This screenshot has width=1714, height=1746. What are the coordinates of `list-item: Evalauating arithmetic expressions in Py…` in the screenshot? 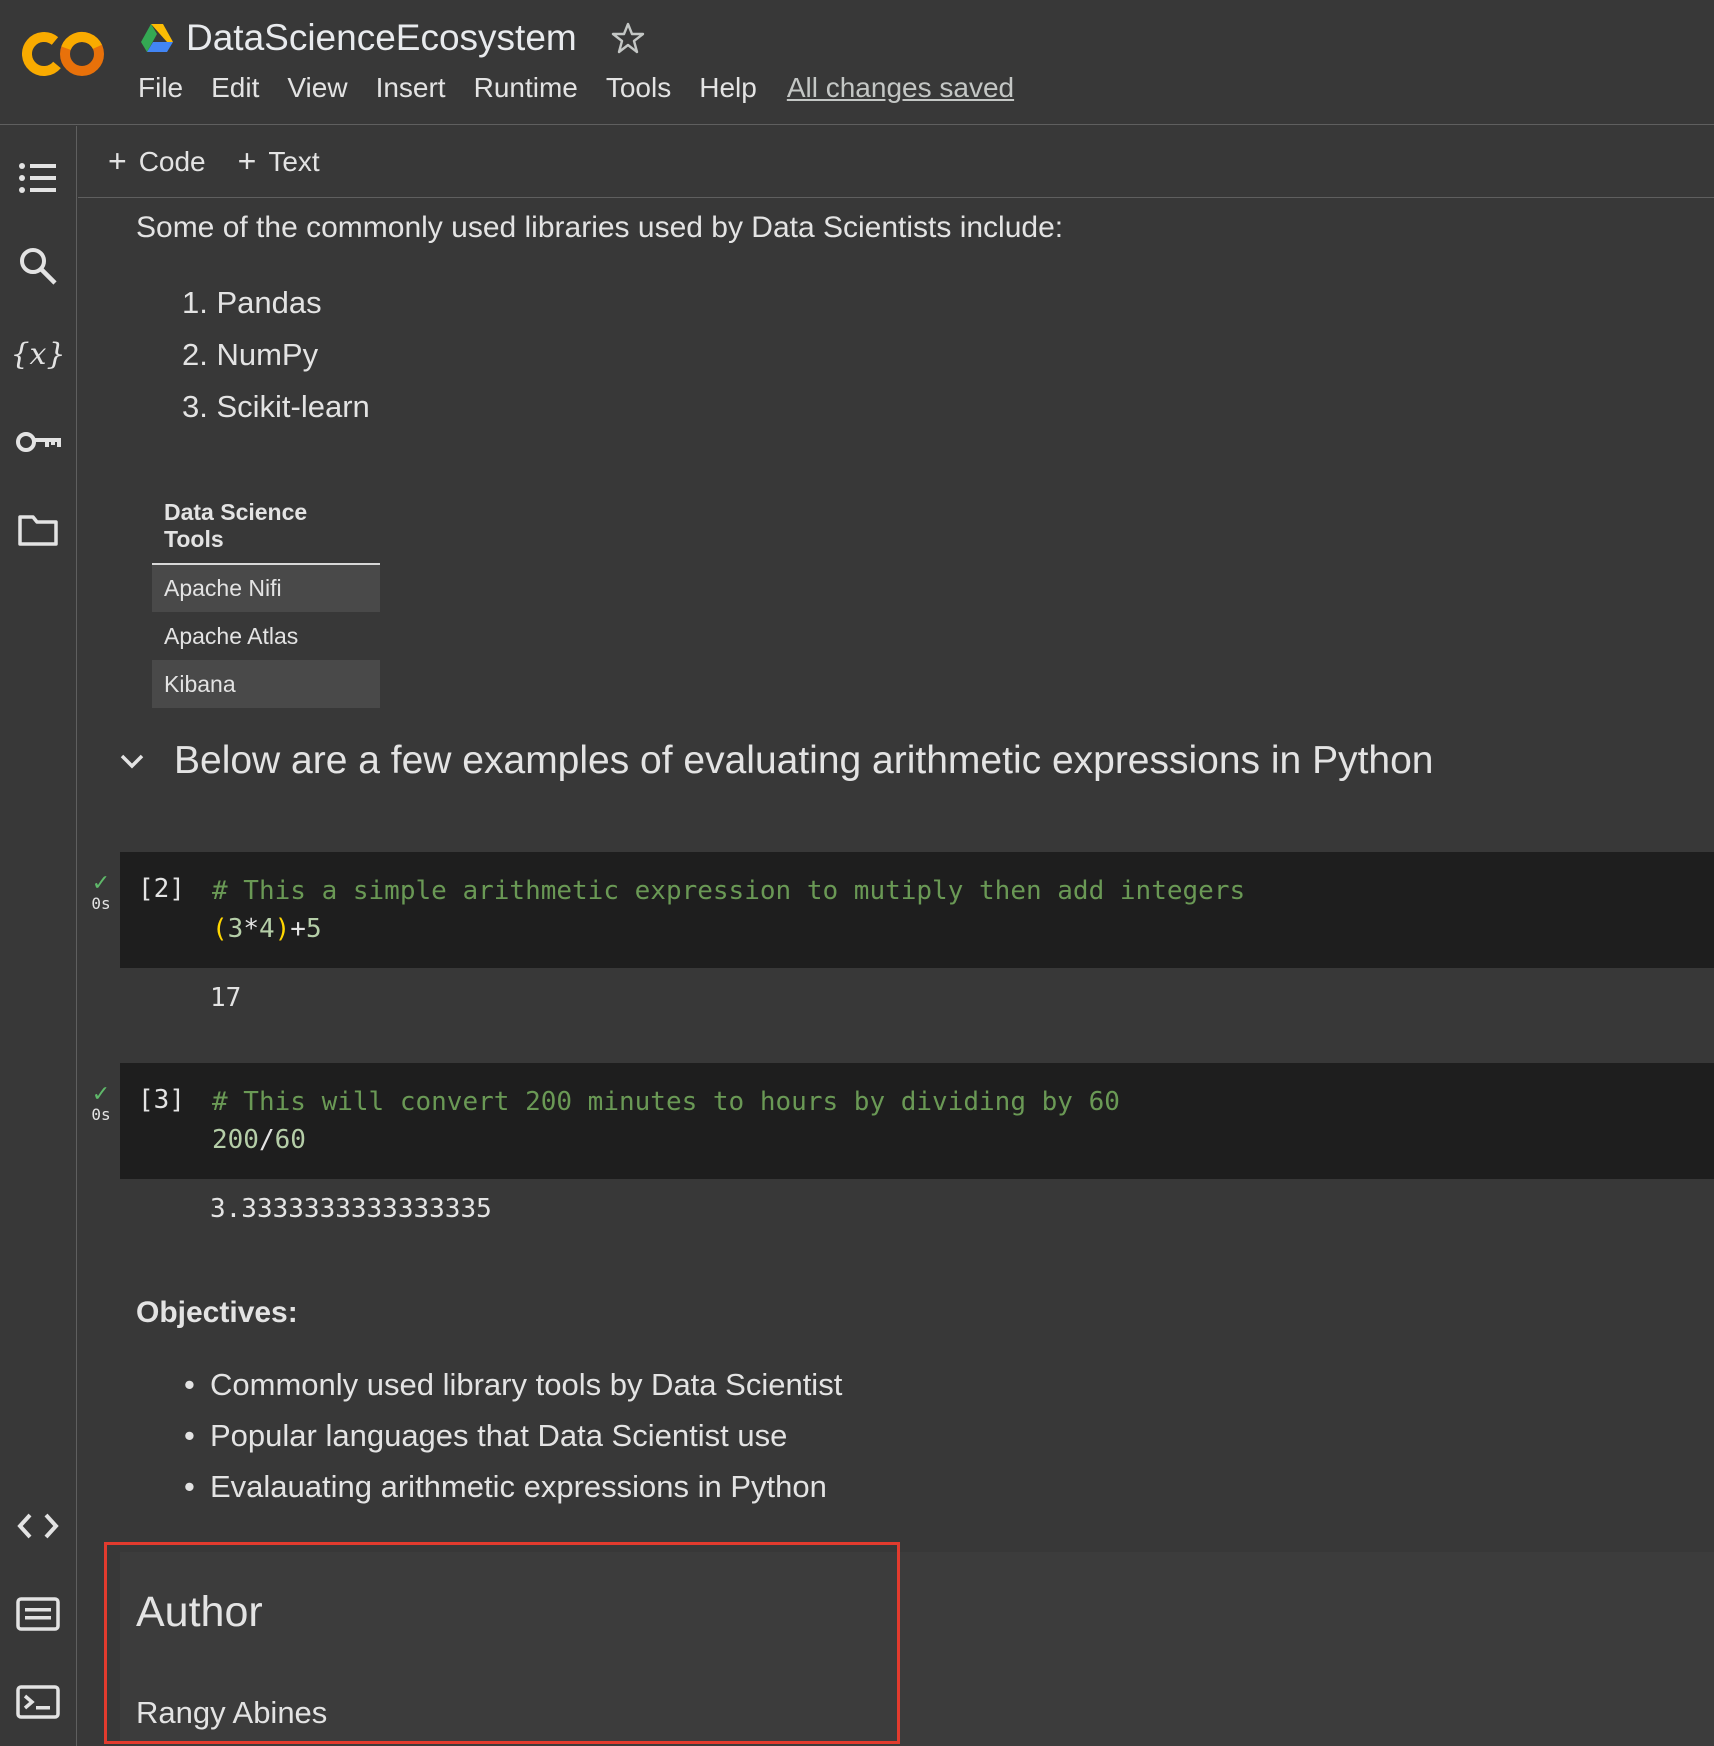 It's located at (513, 1486).